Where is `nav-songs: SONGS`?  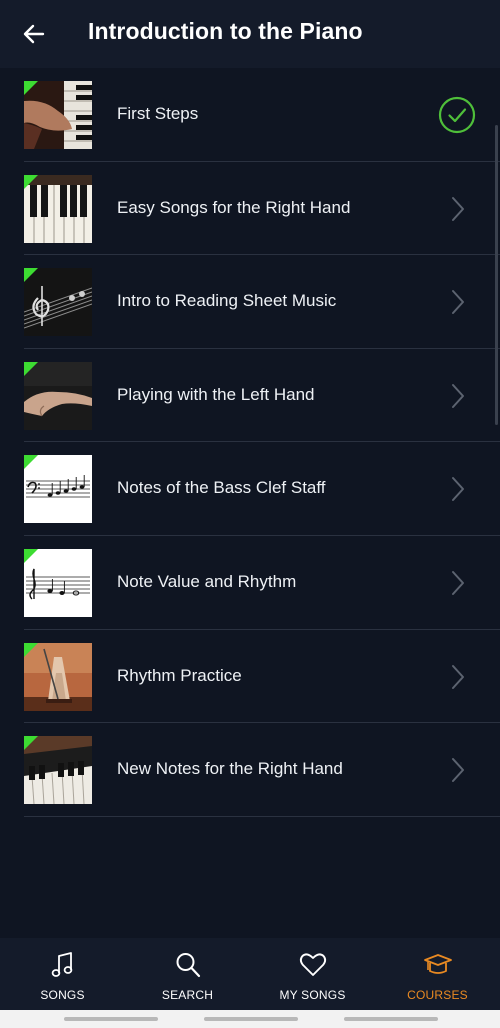 nav-songs: SONGS is located at coordinates (62, 974).